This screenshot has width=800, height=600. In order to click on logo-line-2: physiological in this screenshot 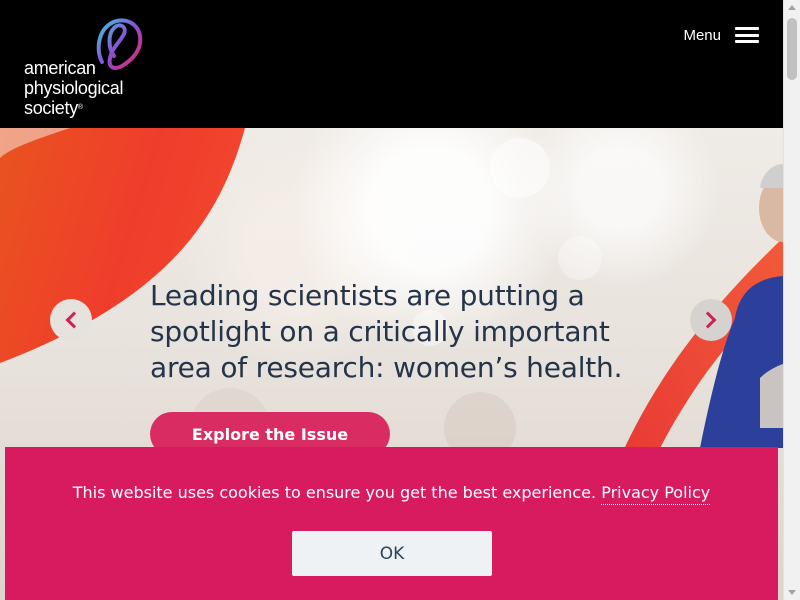, I will do `click(74, 88)`.